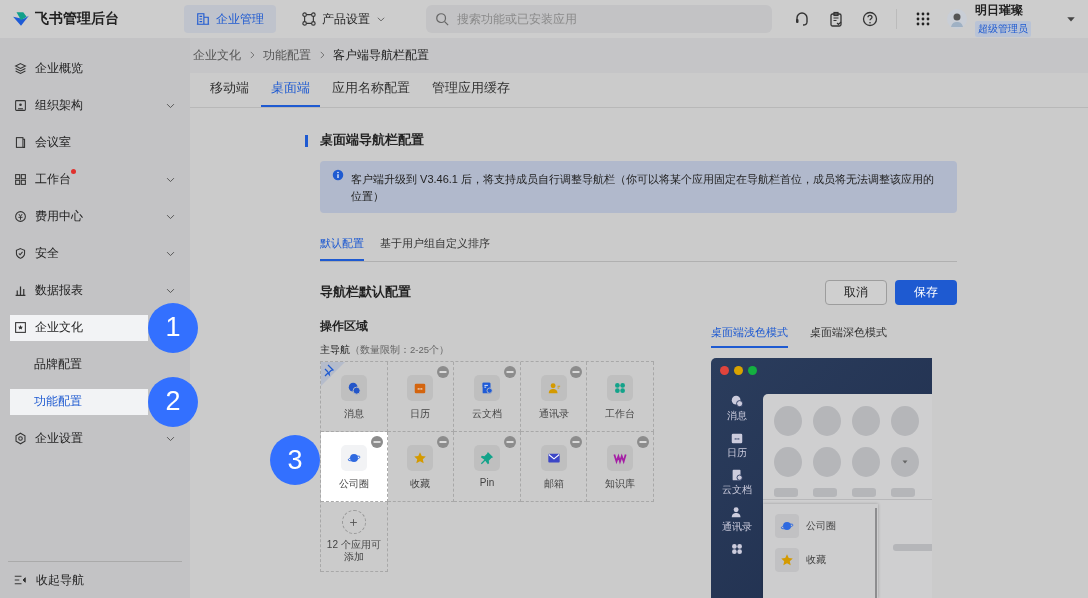  Describe the element at coordinates (95, 179) in the screenshot. I see `sidebar-item: 工作台` at that location.